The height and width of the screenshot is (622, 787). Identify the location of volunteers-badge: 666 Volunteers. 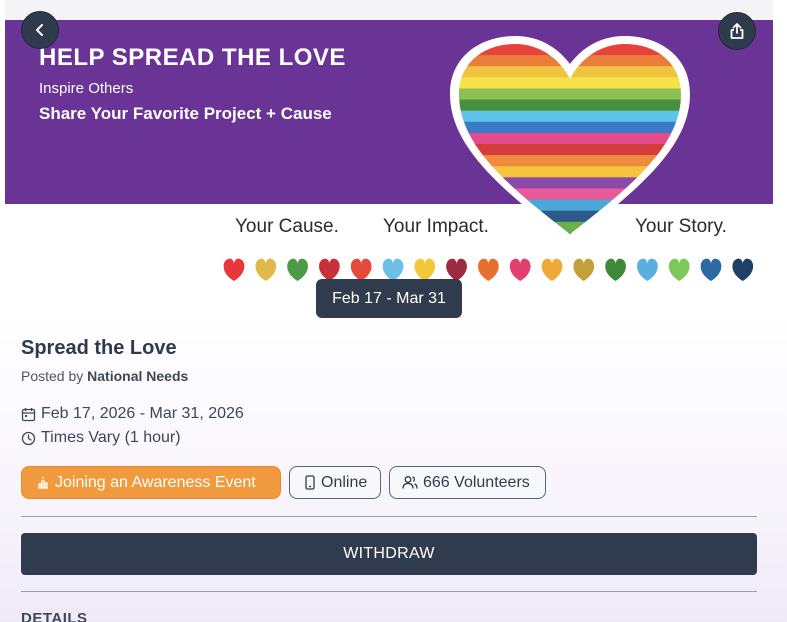
(467, 482).